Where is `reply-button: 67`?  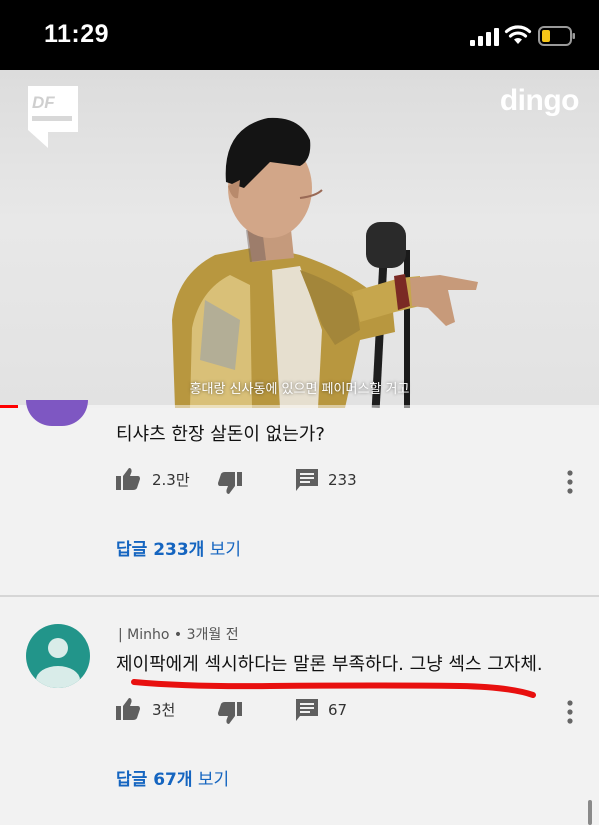
reply-button: 67 is located at coordinates (321, 710).